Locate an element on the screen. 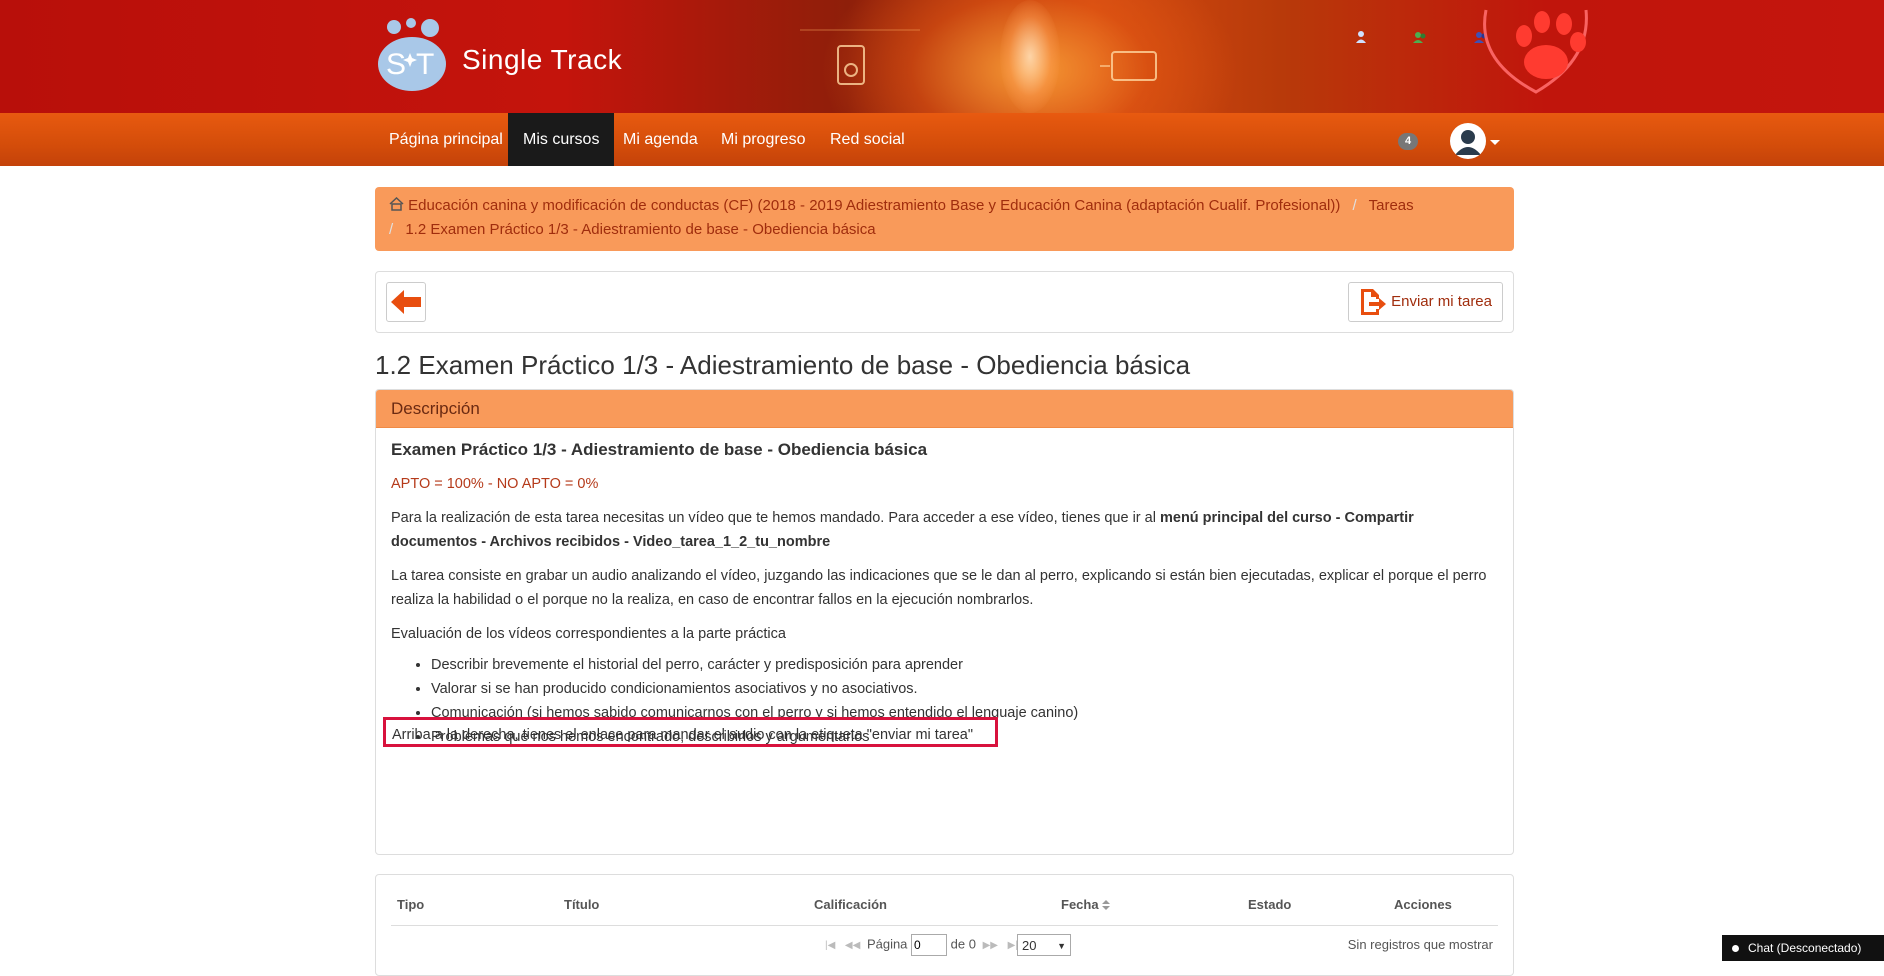  svg-text: S is located at coordinates (396, 64).